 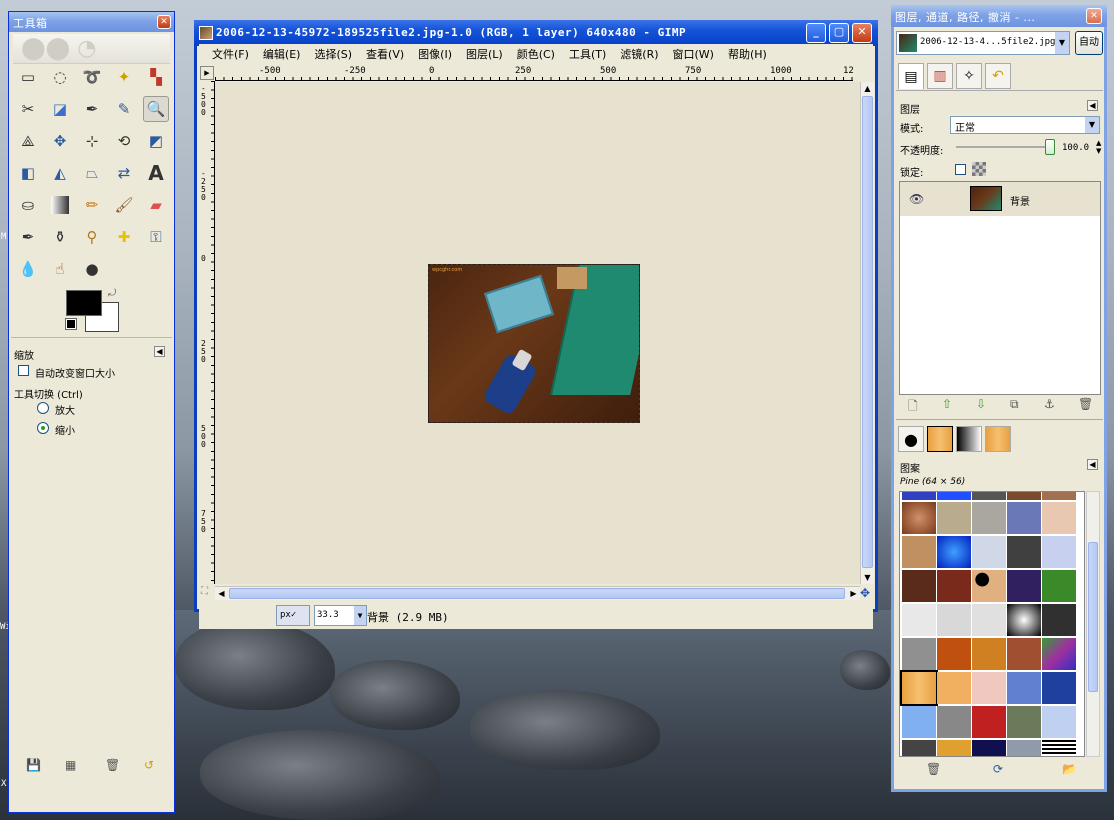 I want to click on raise-layer-icon: ⇧, so click(x=947, y=404).